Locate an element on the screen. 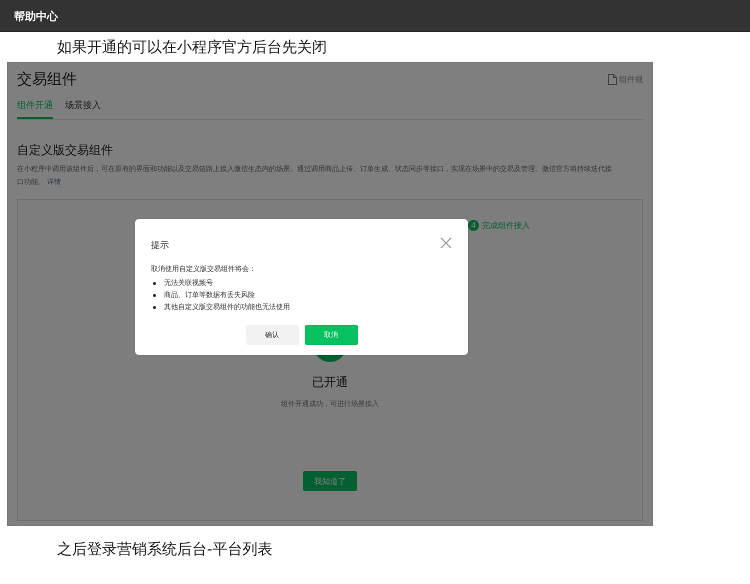 The image size is (750, 584). dialog-title: 提示 is located at coordinates (160, 246).